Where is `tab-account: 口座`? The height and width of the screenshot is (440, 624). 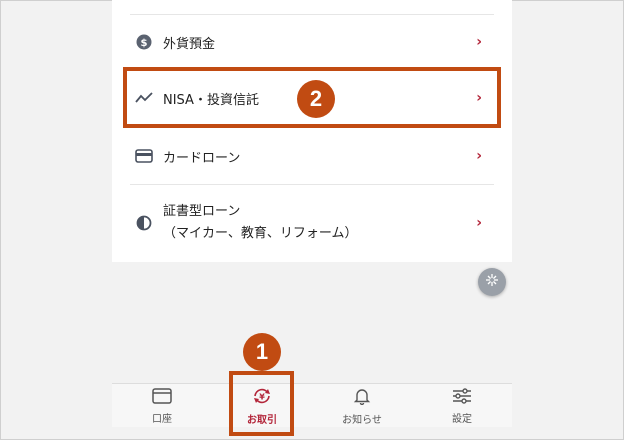
tab-account: 口座 is located at coordinates (162, 405).